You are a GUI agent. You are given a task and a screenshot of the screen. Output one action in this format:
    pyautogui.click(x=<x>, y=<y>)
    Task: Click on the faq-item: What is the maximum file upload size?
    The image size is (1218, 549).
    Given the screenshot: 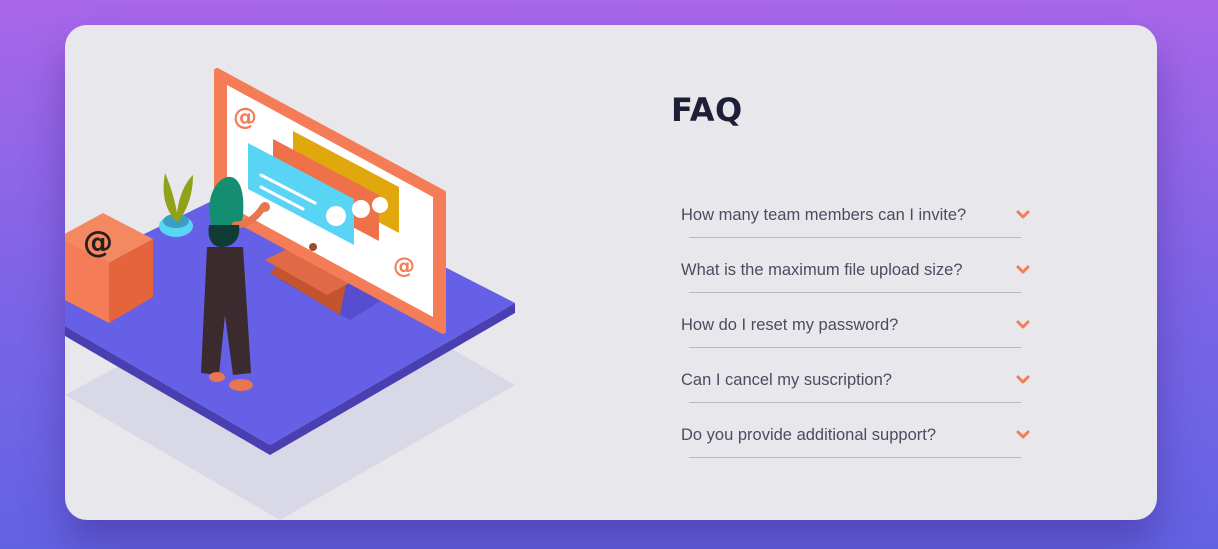 What is the action you would take?
    pyautogui.click(x=855, y=271)
    